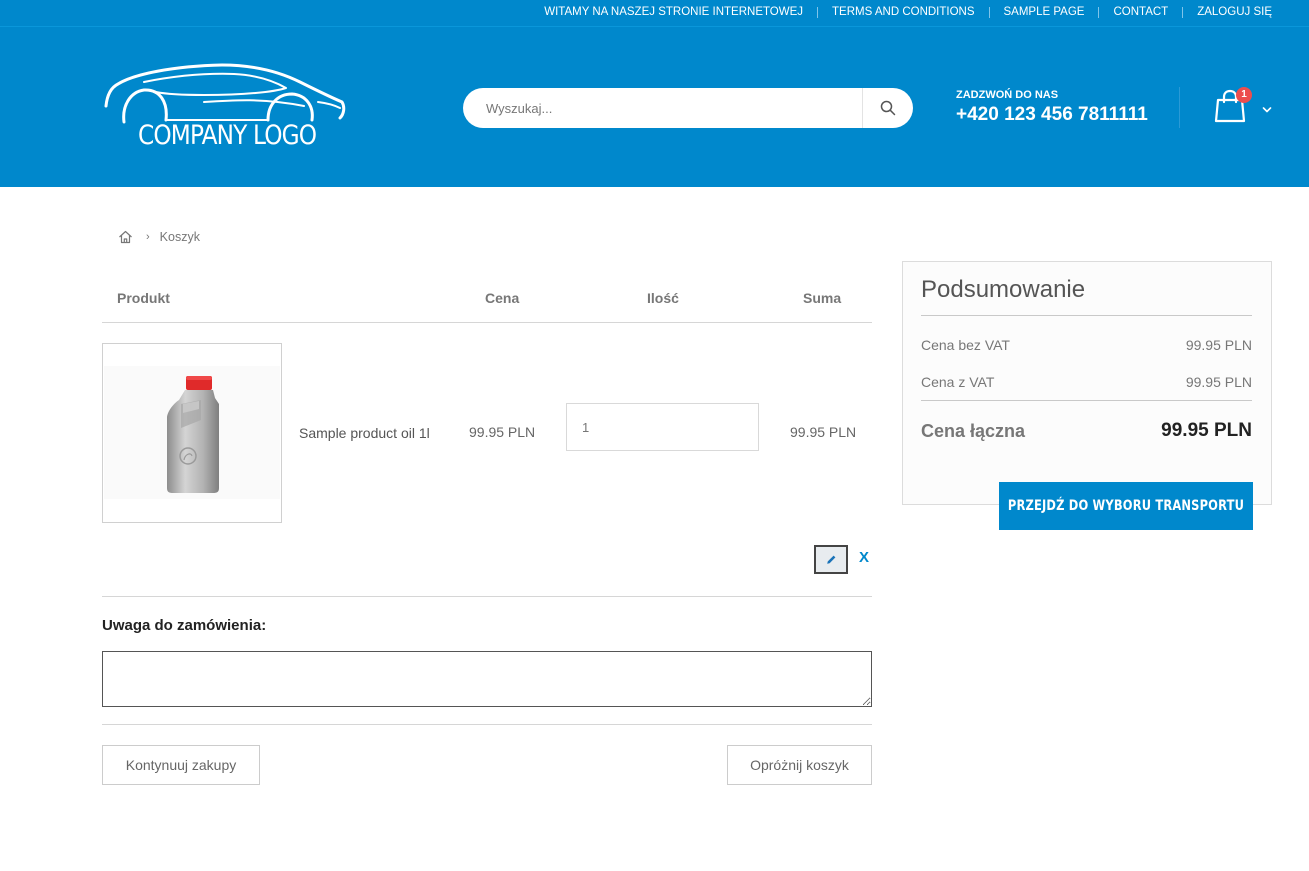  I want to click on search-bar, so click(688, 108).